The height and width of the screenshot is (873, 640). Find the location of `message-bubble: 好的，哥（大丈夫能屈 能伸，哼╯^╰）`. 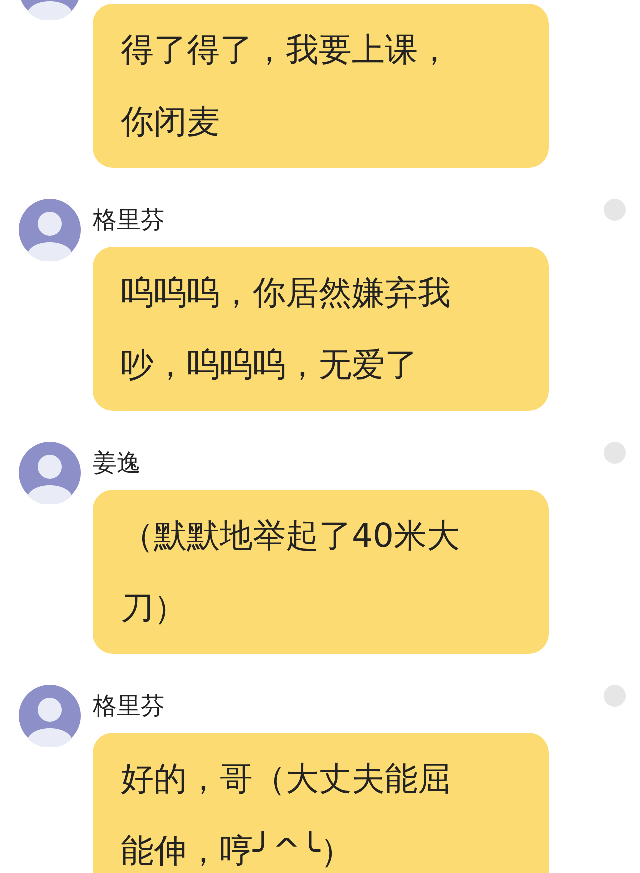

message-bubble: 好的，哥（大丈夫能屈 能伸，哼╯^╰） is located at coordinates (321, 803).